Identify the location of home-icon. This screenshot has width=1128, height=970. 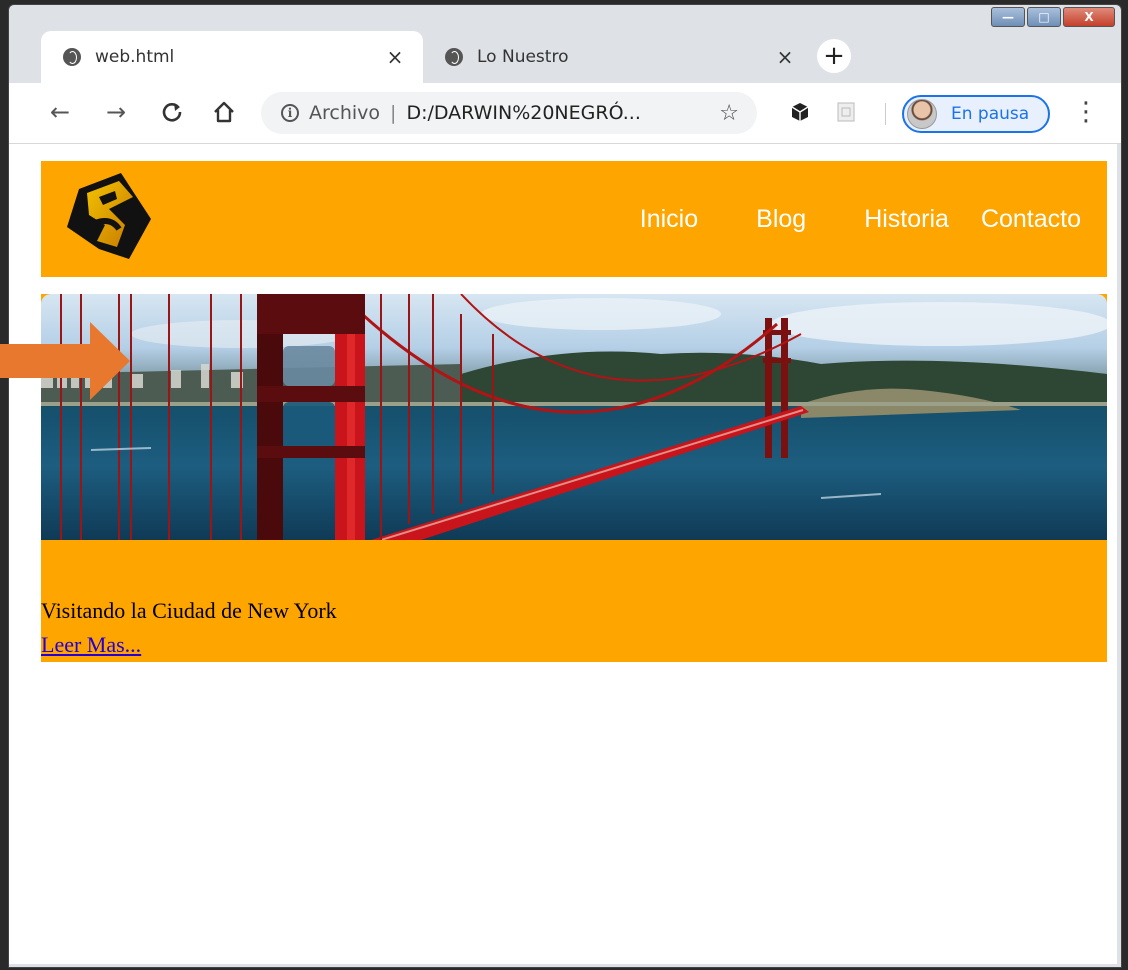
(224, 112).